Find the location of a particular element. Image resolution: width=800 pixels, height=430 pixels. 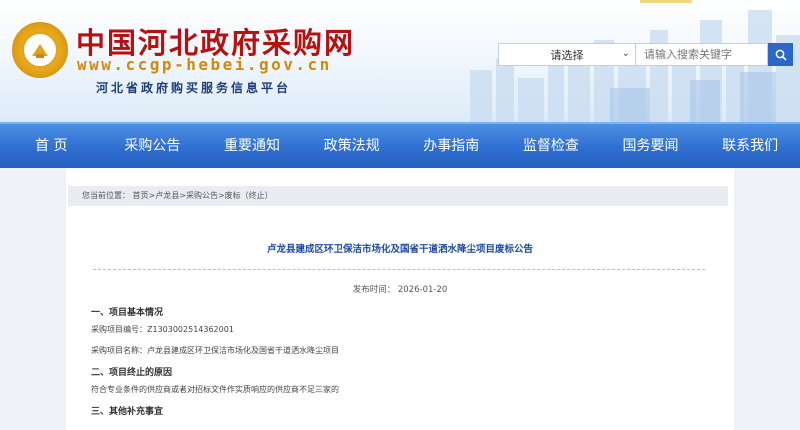

breadcrumb-current: 废标（终止） is located at coordinates (249, 195).